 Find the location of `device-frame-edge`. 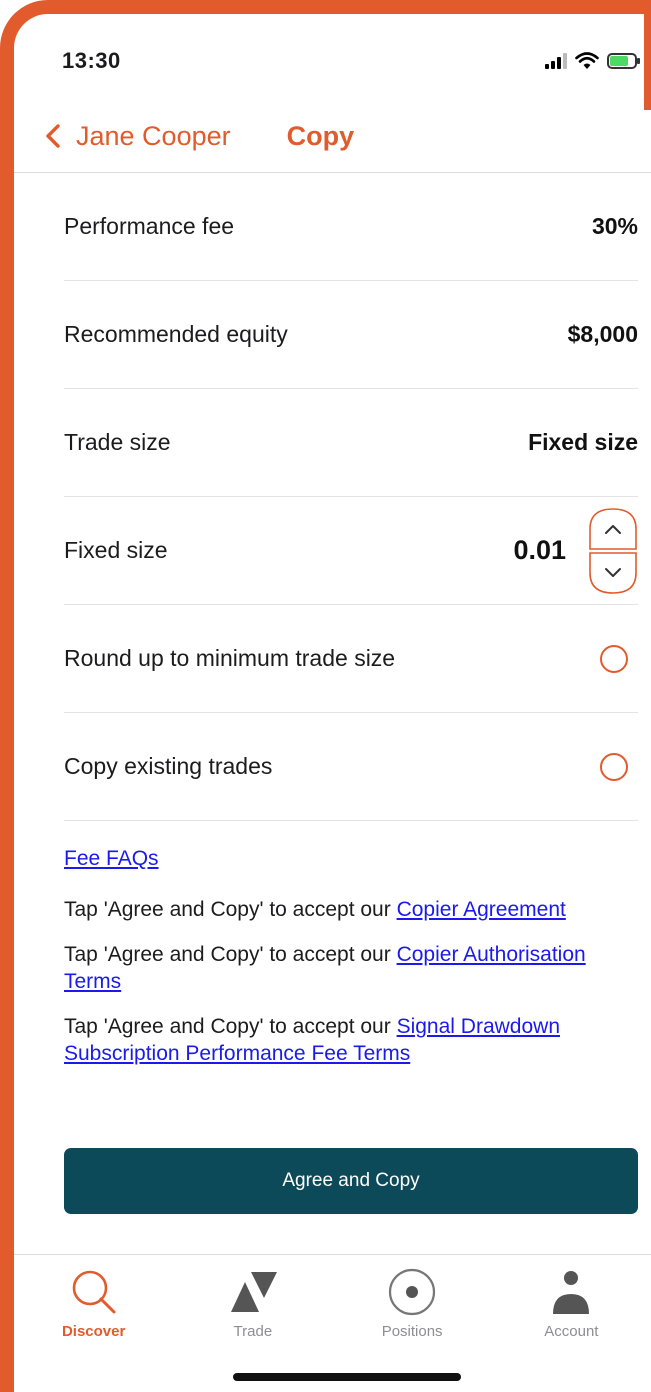

device-frame-edge is located at coordinates (647, 55).